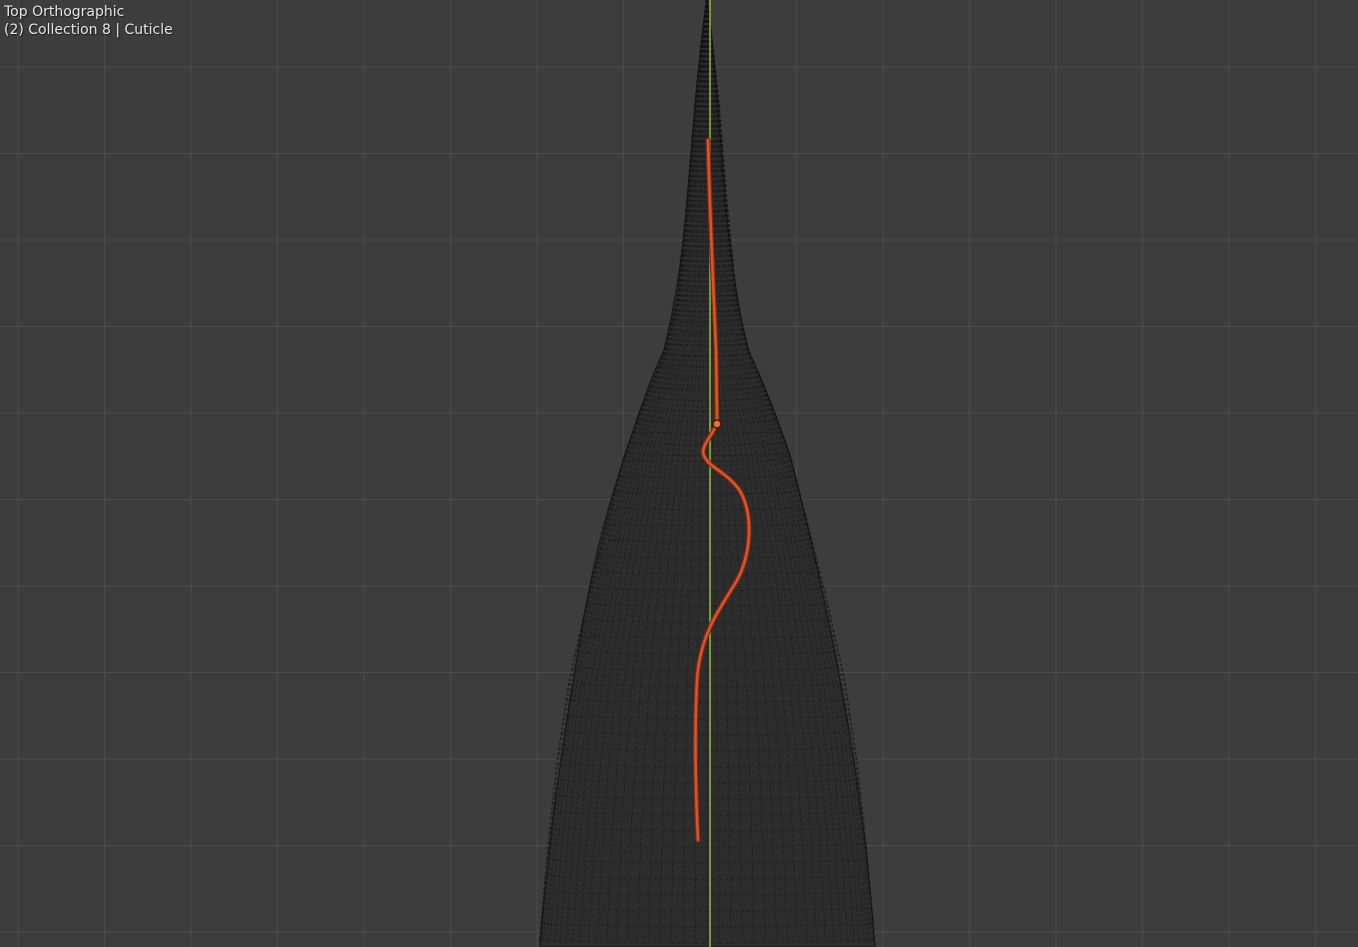 The height and width of the screenshot is (947, 1358). I want to click on origin-point, so click(717, 424).